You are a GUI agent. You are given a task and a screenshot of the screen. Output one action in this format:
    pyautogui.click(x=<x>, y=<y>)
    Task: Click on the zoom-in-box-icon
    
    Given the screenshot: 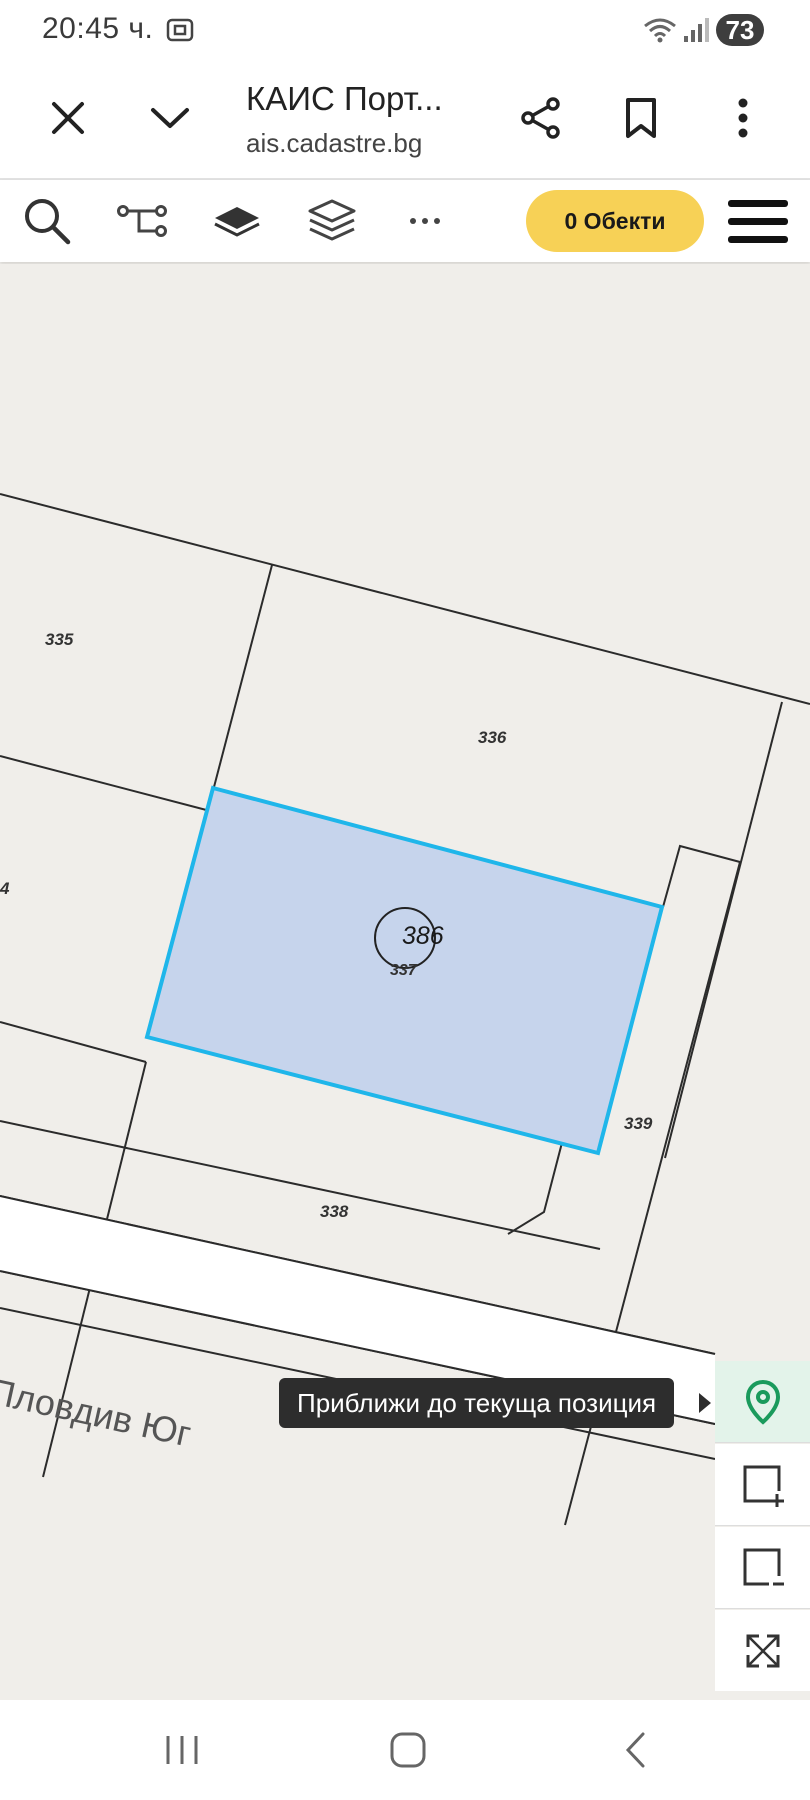 What is the action you would take?
    pyautogui.click(x=763, y=1486)
    